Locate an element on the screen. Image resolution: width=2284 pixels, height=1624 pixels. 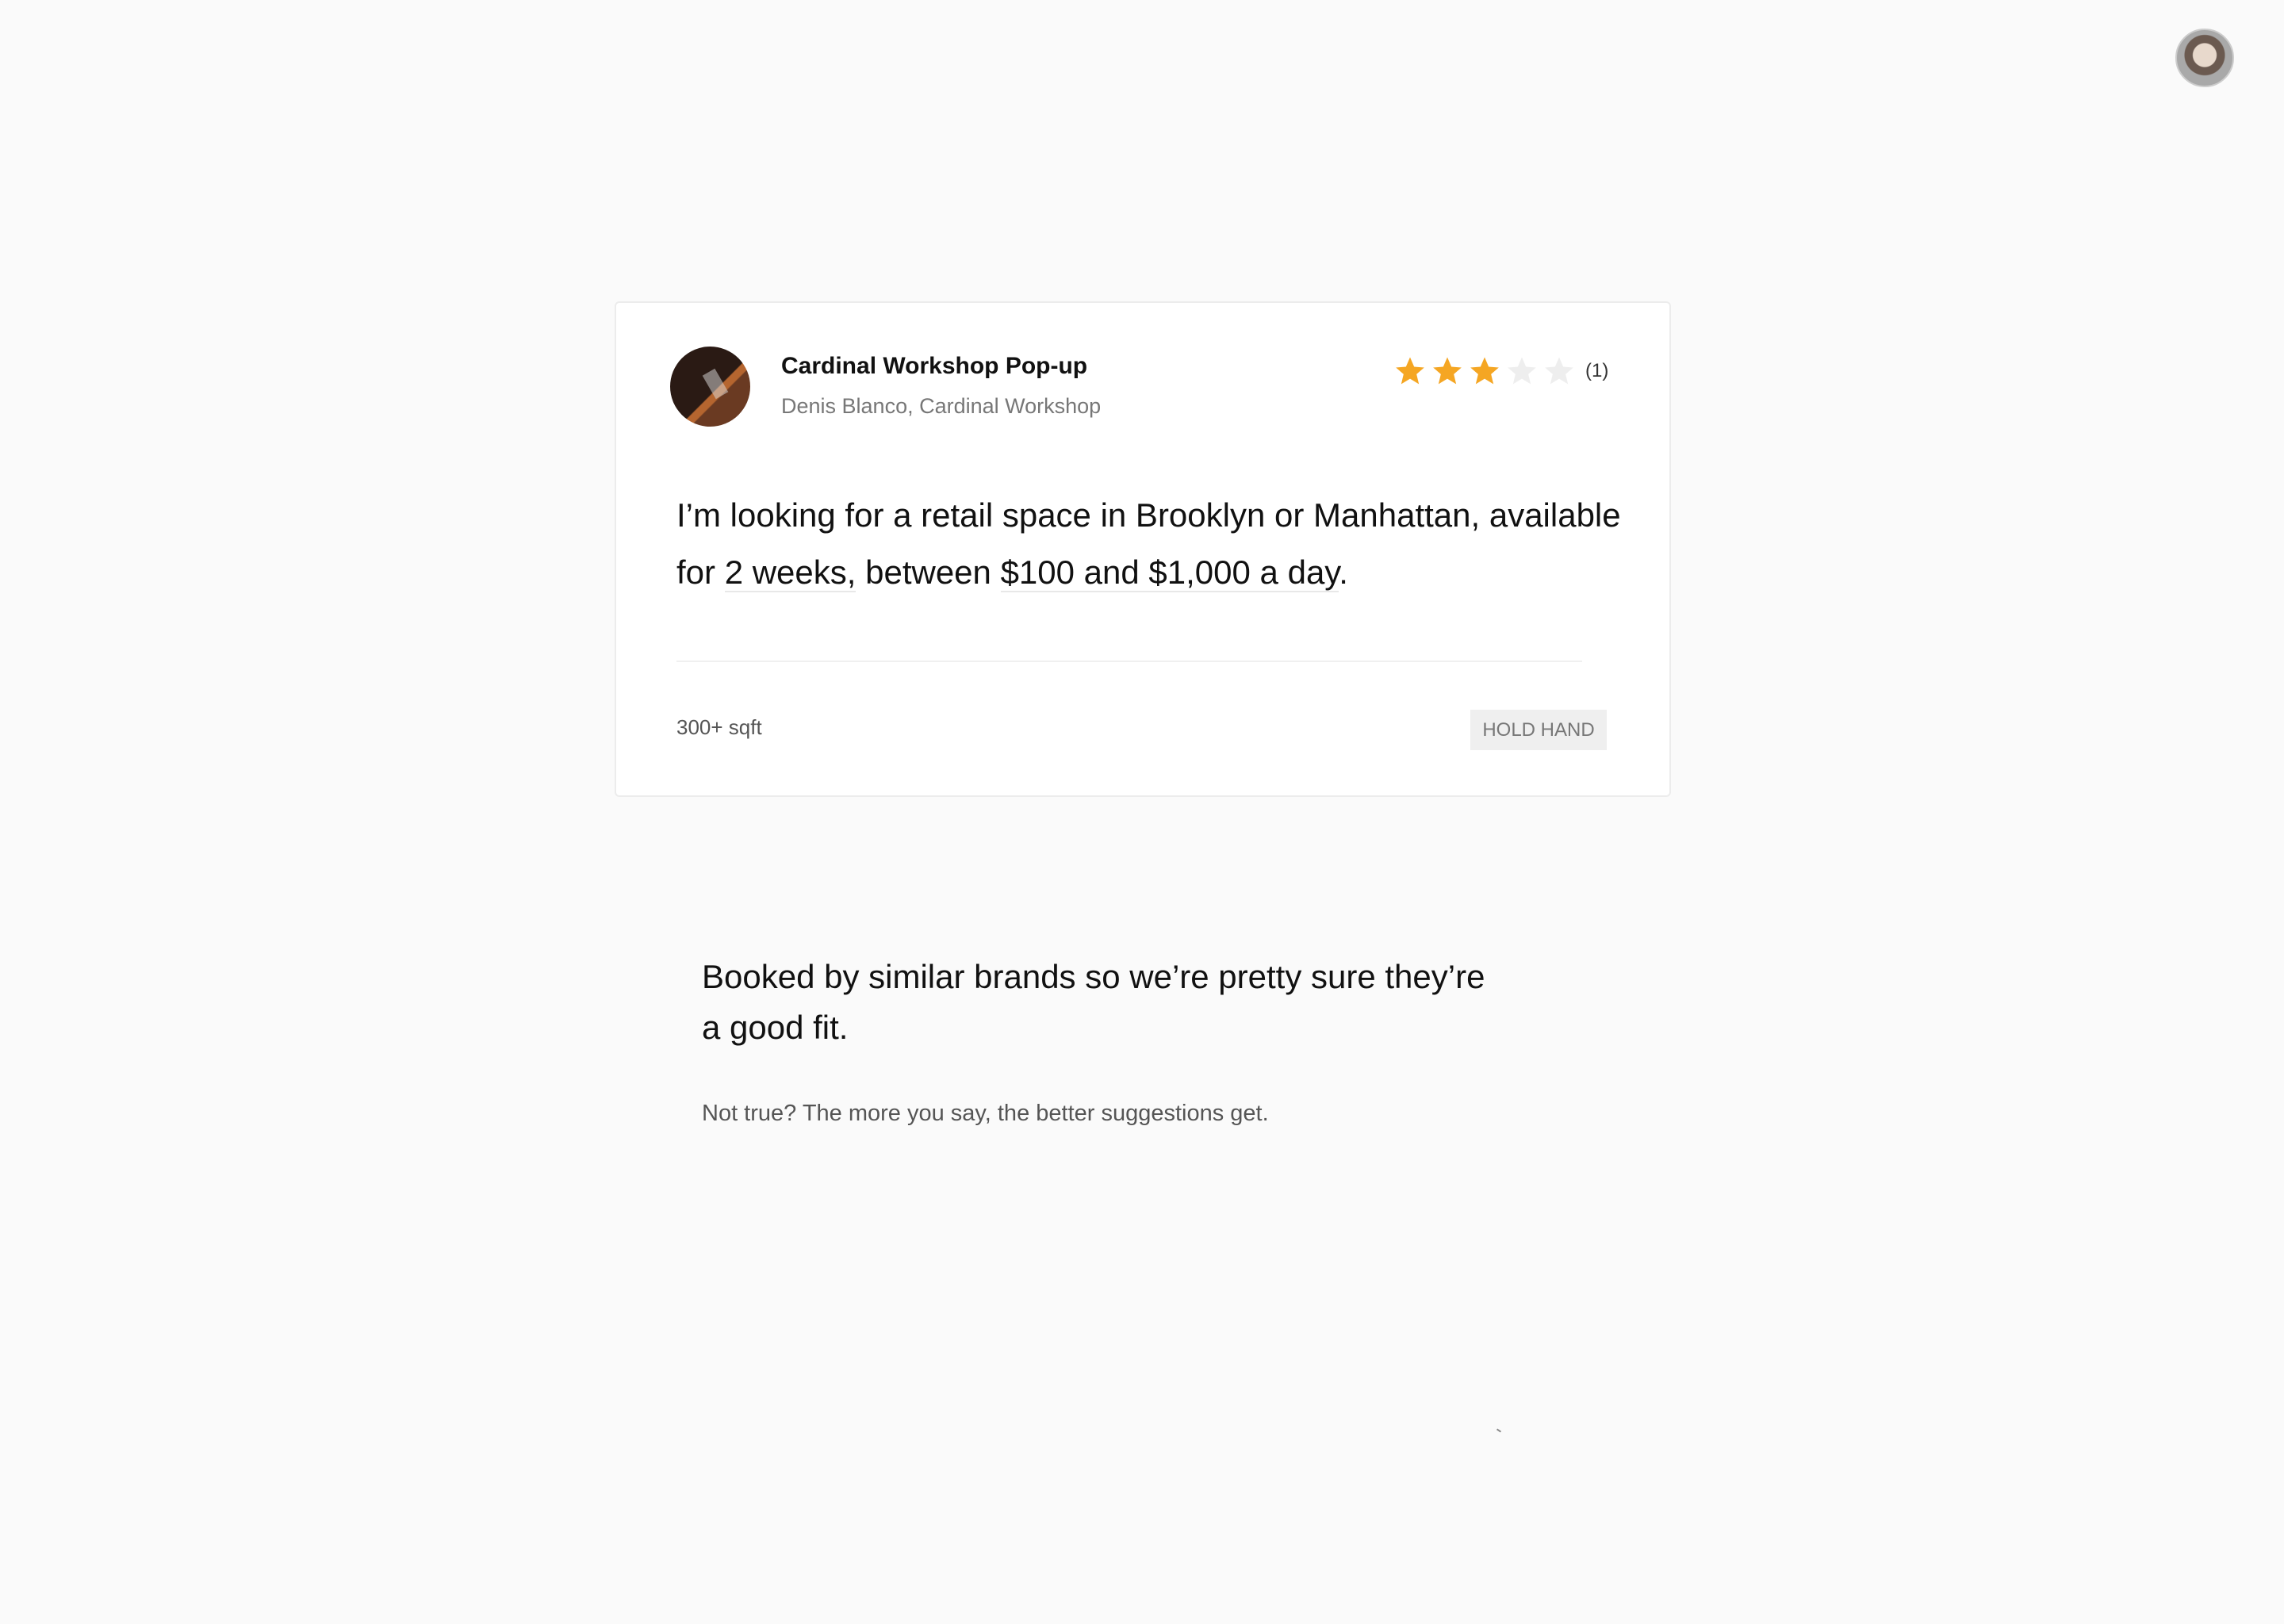
request-text-part: . is located at coordinates (1343, 572).